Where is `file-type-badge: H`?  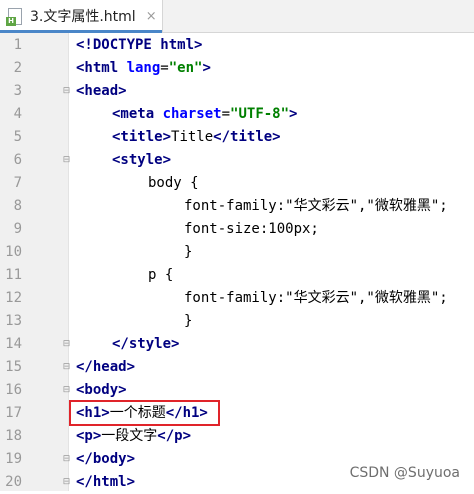
file-type-badge: H is located at coordinates (11, 21).